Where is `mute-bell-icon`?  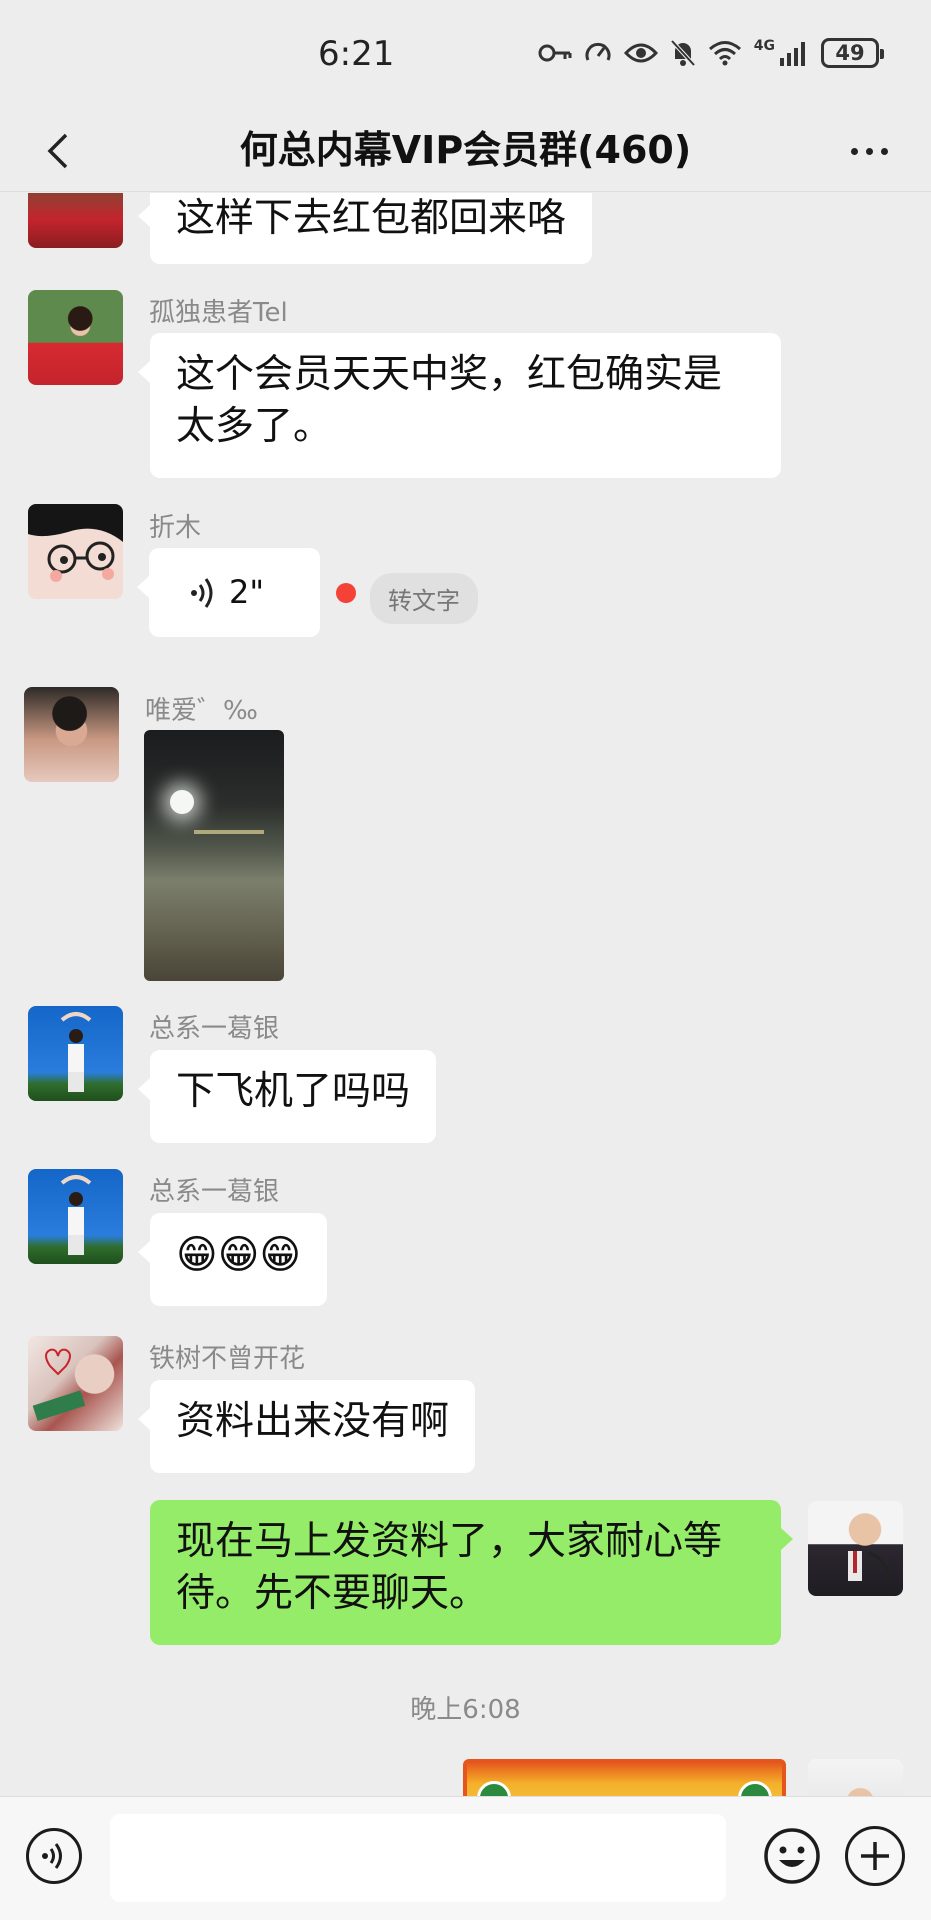 mute-bell-icon is located at coordinates (683, 53).